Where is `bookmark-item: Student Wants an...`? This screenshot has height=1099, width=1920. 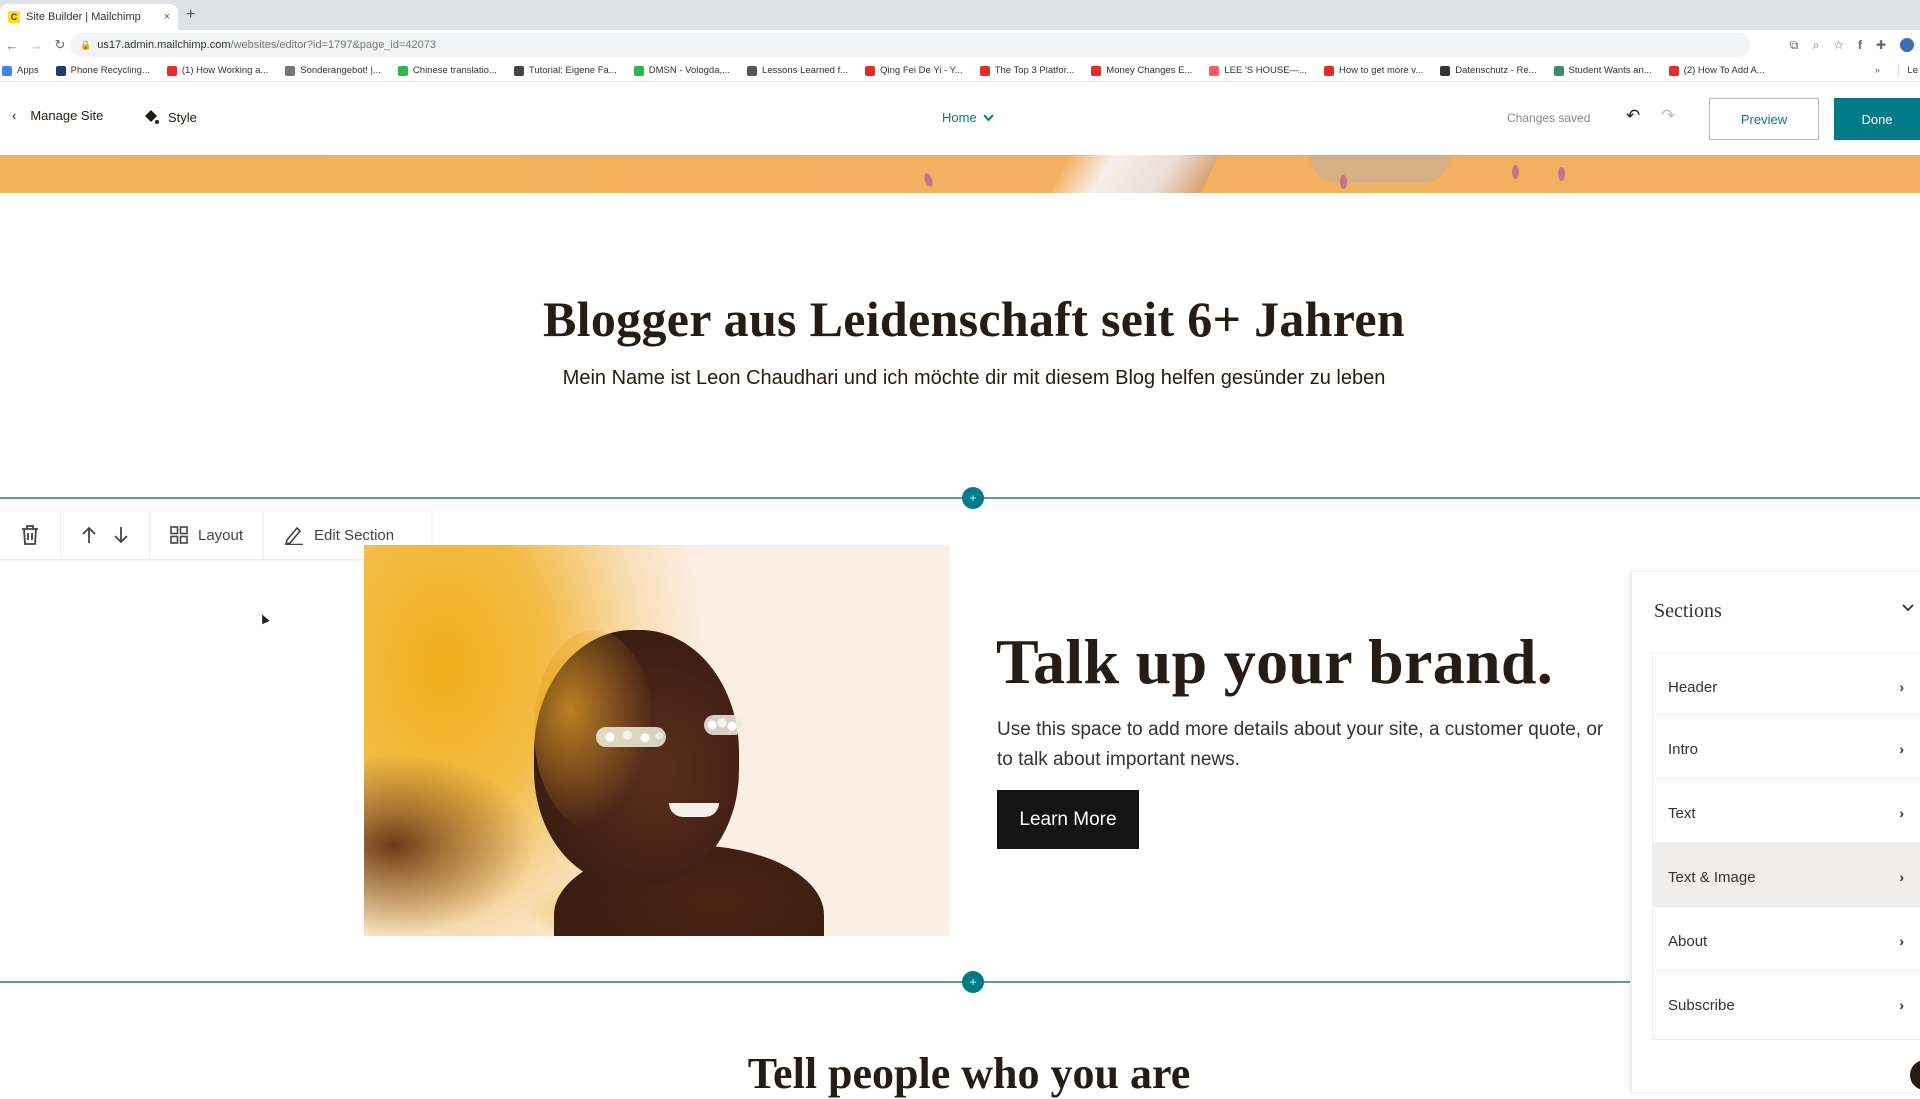 bookmark-item: Student Wants an... is located at coordinates (1602, 70).